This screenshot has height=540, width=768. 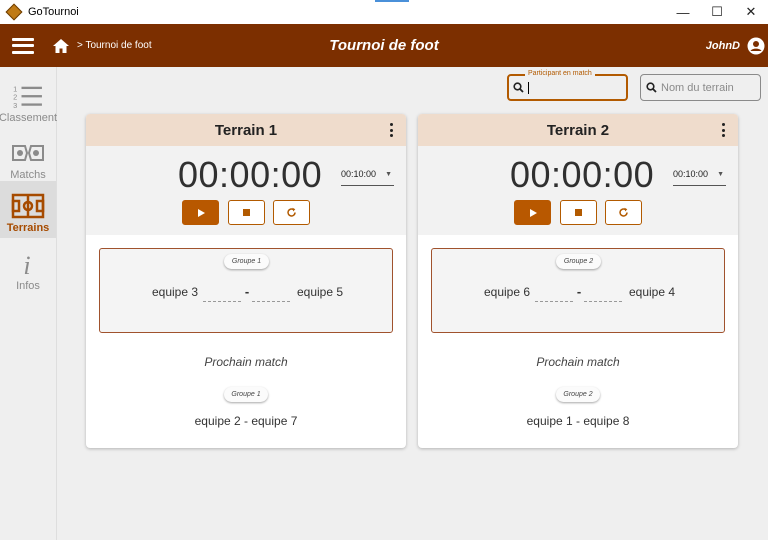 I want to click on minimize-button: —, so click(x=683, y=12).